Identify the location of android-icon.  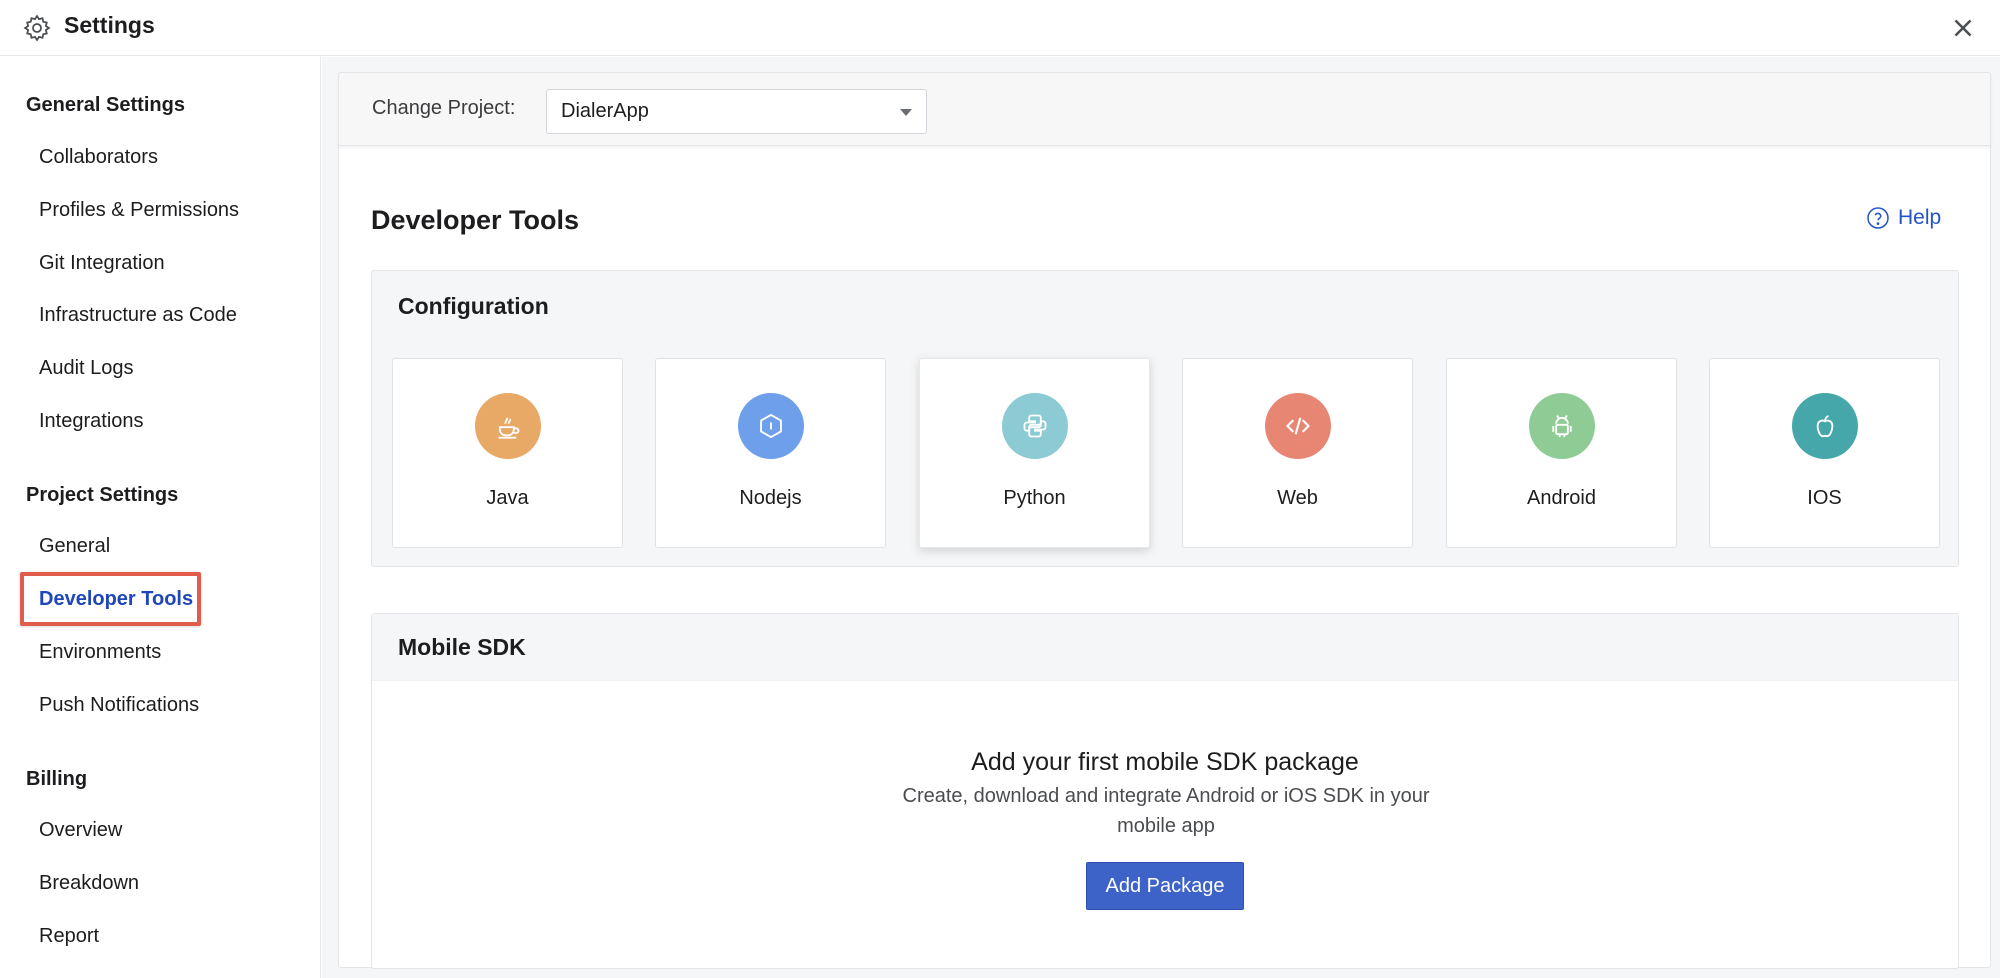
(1562, 426).